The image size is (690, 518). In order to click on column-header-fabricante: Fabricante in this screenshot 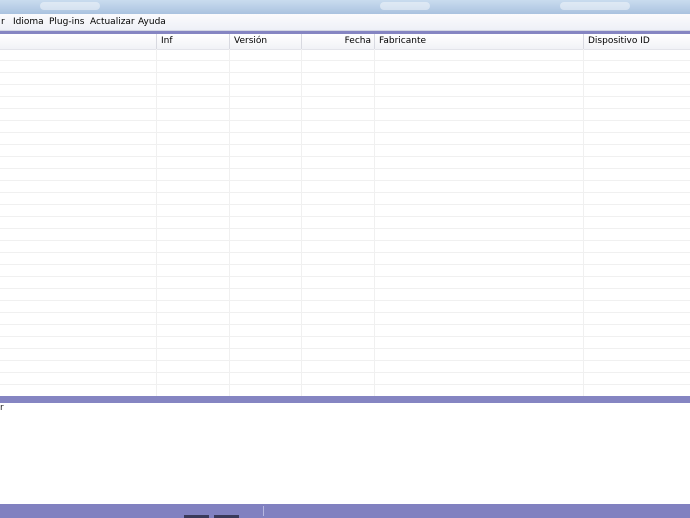, I will do `click(479, 41)`.